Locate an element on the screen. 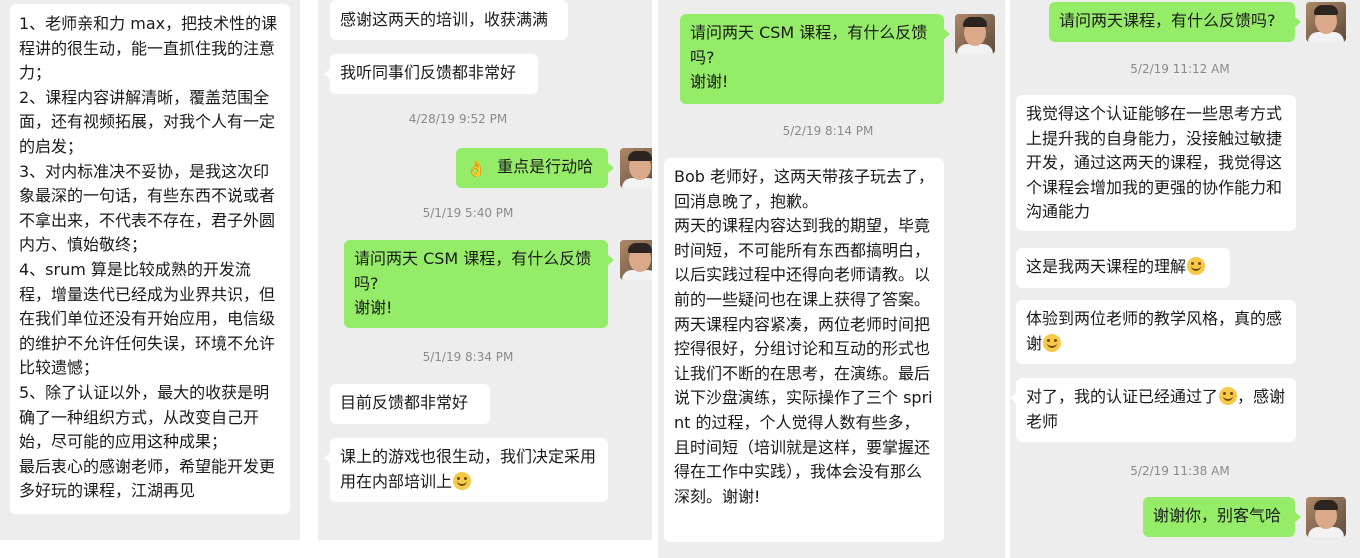  message-bubble: 这是我两天课程的理解 is located at coordinates (1123, 268).